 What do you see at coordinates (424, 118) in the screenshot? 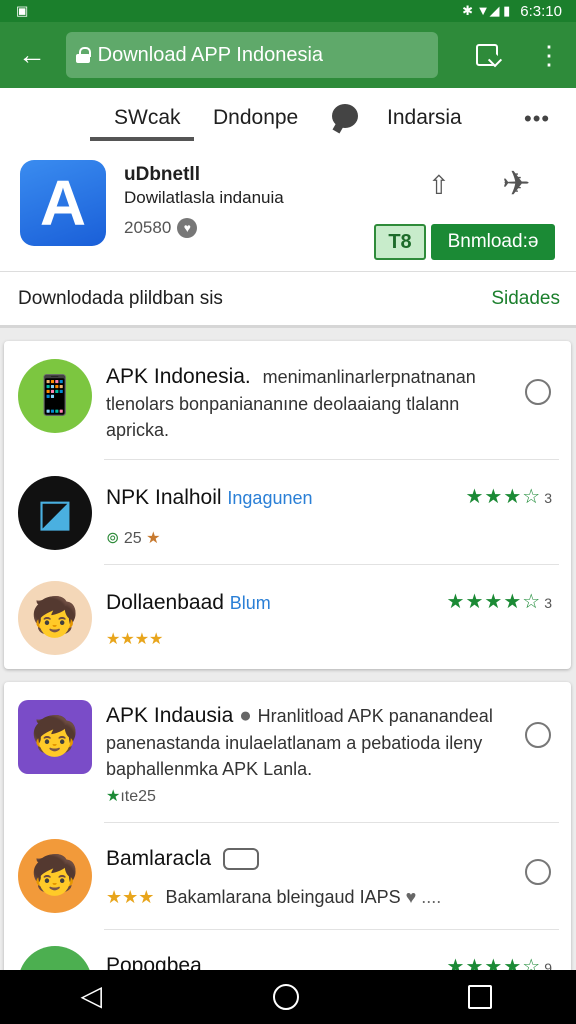
I see `tab-indarsia: Indarsia` at bounding box center [424, 118].